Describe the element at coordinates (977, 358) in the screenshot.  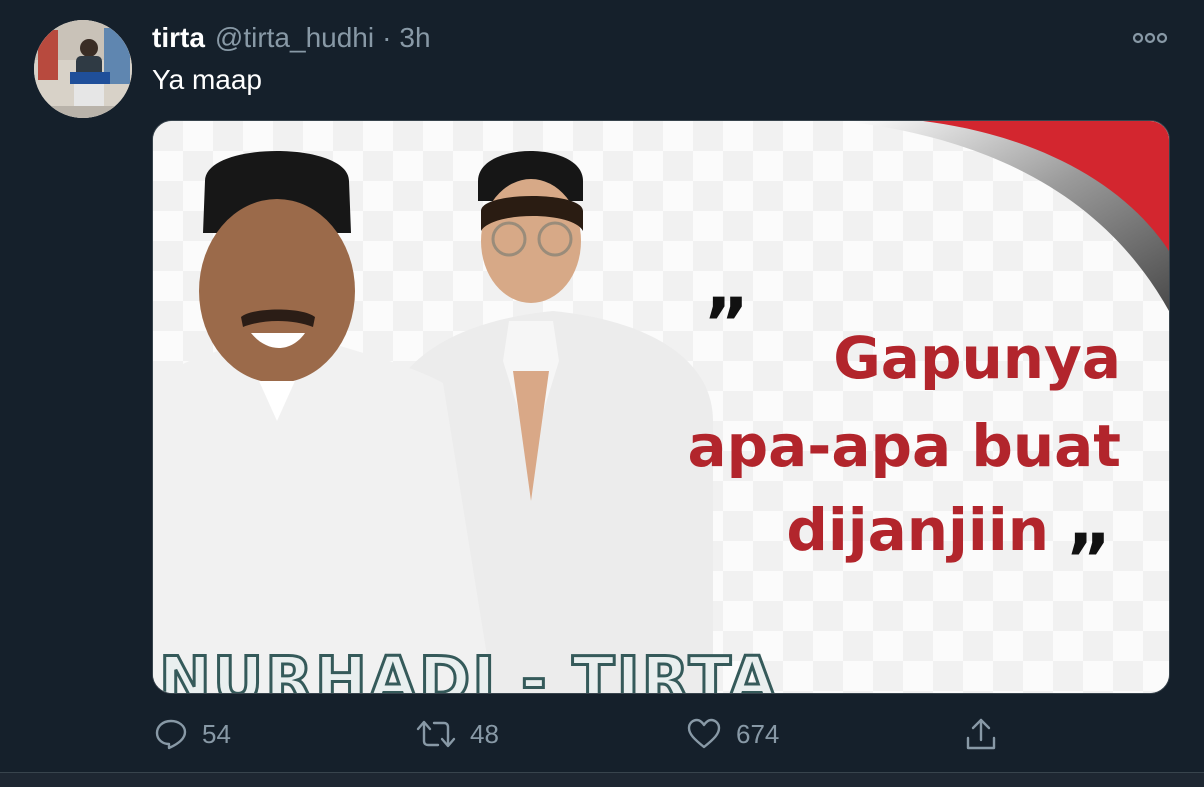
I see `quote-line-1: Gapunya` at that location.